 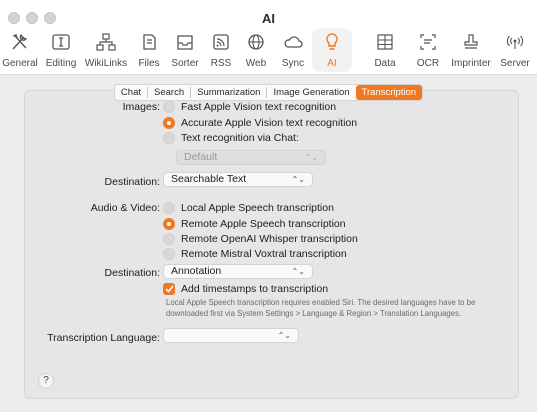 I want to click on toolbar-item-wikilinks: WikiLinks, so click(x=106, y=50).